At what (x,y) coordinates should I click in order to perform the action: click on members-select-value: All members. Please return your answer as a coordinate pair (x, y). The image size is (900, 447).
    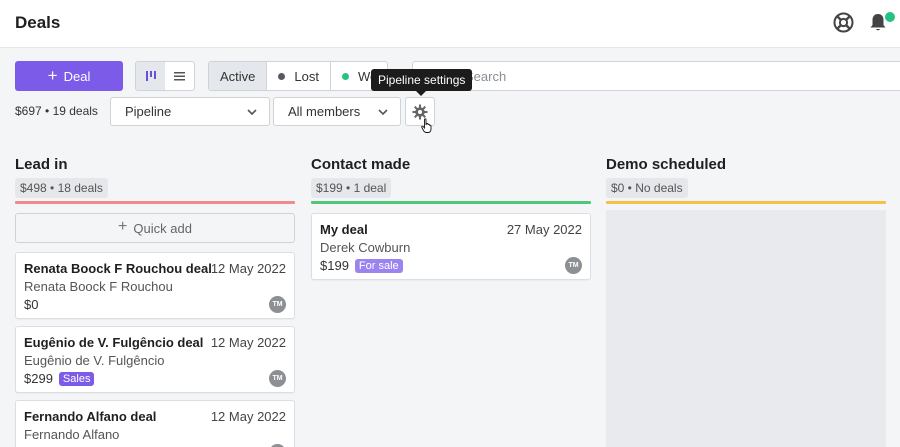
    Looking at the image, I should click on (324, 111).